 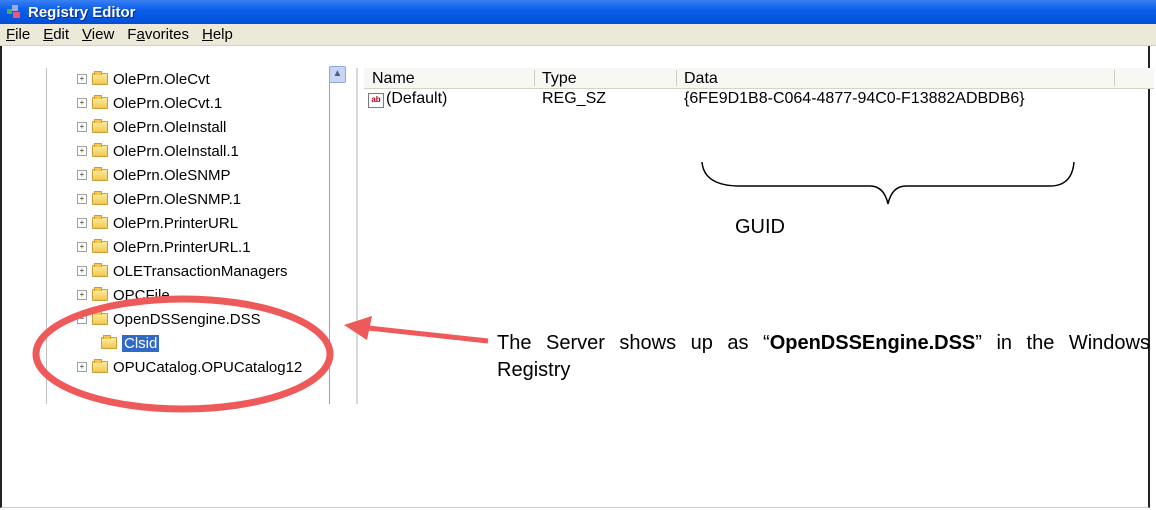 What do you see at coordinates (854, 98) in the screenshot?
I see `value-data: {6FE9D1B8-C064-4877-94C0-F13882ADBDB6}` at bounding box center [854, 98].